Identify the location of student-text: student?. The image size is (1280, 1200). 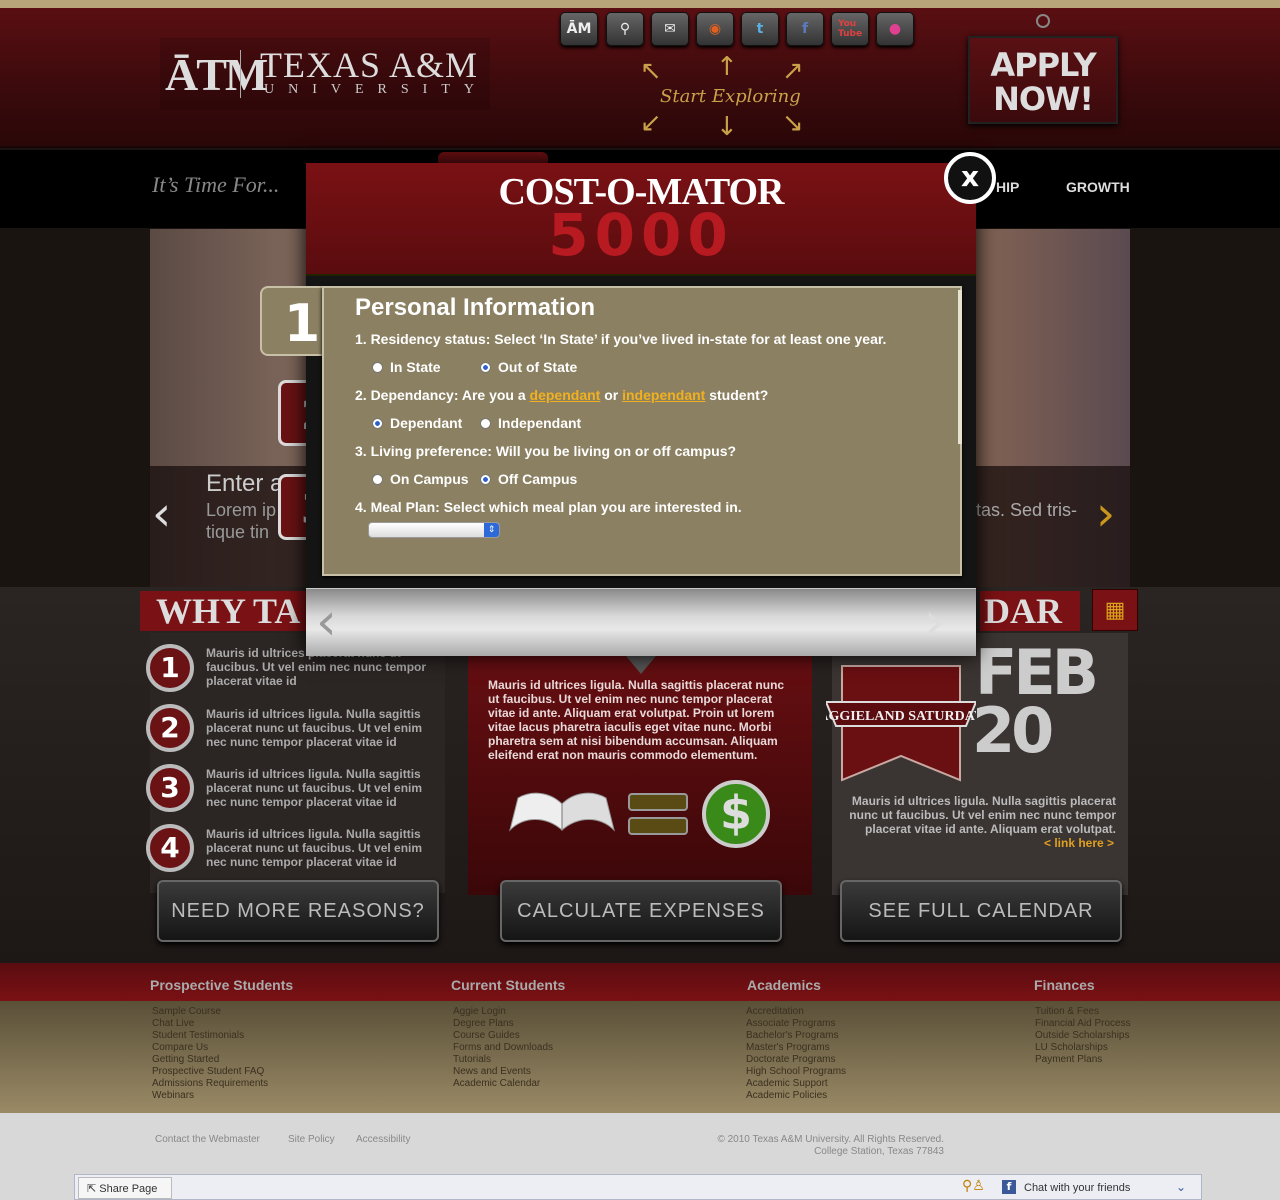
(739, 395).